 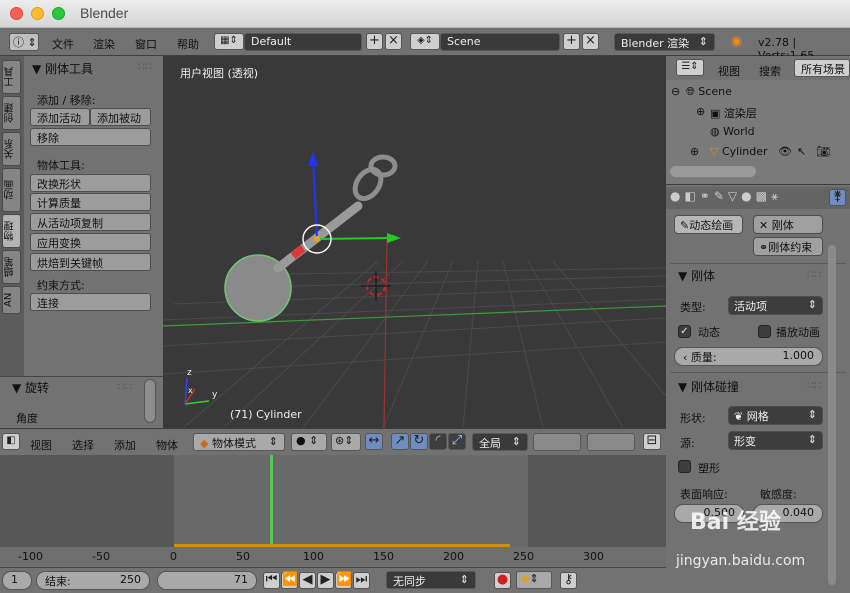 What do you see at coordinates (90, 202) in the screenshot?
I see `calculate-mass-button: 计算质量` at bounding box center [90, 202].